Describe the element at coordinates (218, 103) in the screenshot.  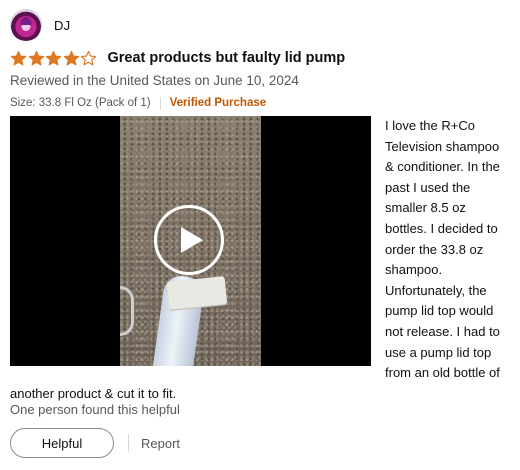
I see `verified-purchase-badge: Verified Purchase` at that location.